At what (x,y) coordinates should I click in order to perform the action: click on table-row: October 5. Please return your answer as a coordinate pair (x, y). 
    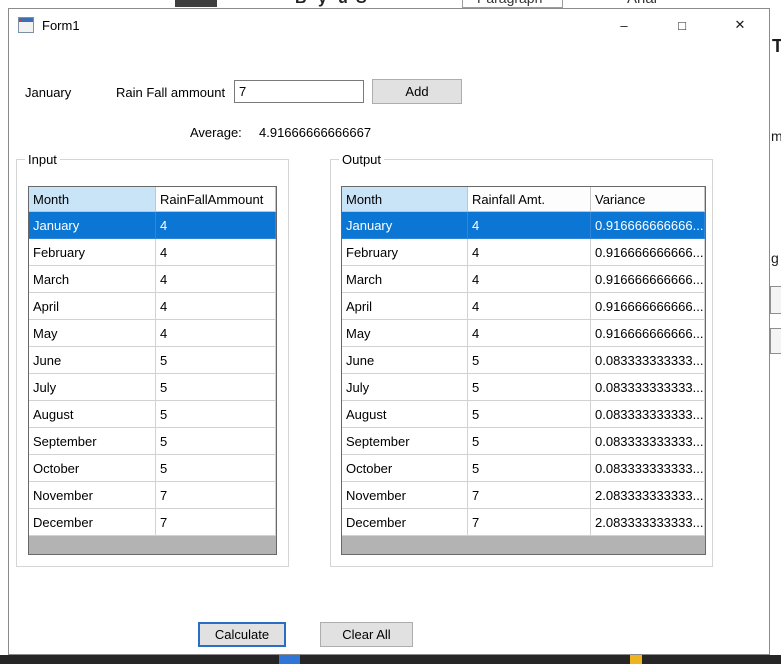
    Looking at the image, I should click on (152, 468).